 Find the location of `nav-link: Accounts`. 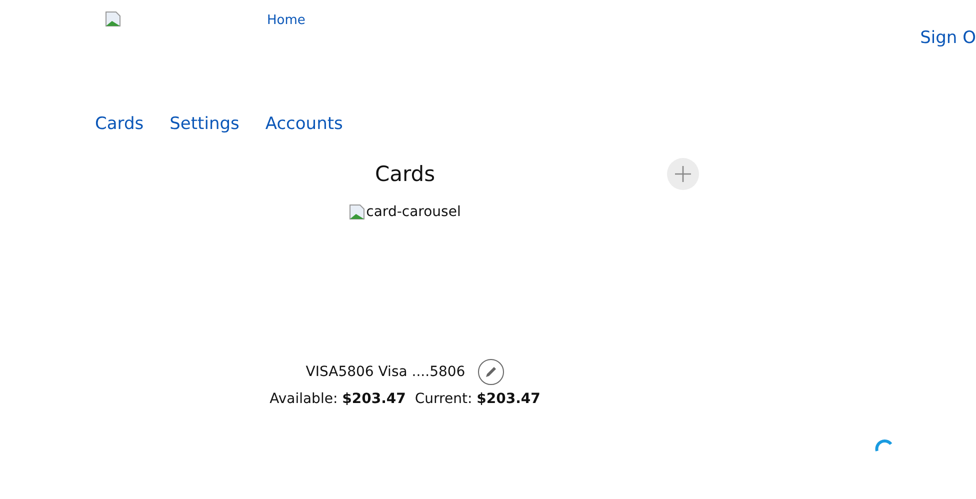

nav-link: Accounts is located at coordinates (304, 124).